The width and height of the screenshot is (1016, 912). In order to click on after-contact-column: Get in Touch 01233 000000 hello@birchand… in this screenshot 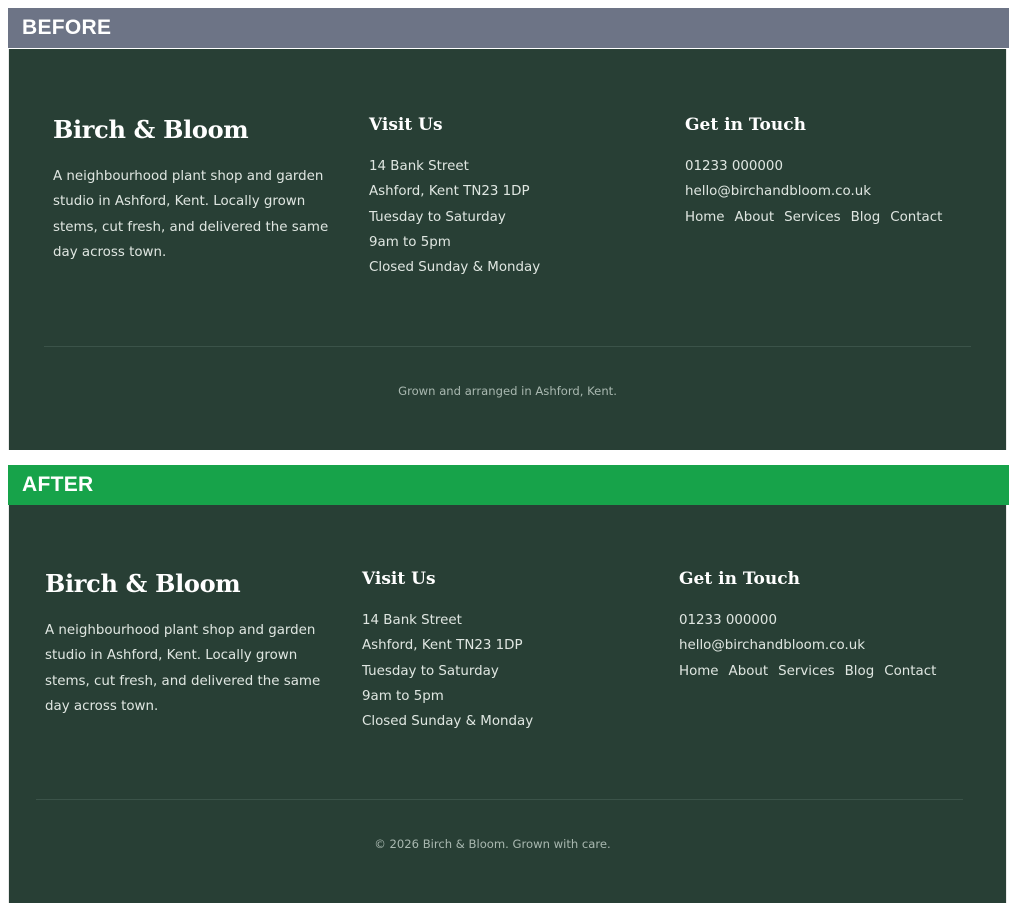, I will do `click(807, 626)`.